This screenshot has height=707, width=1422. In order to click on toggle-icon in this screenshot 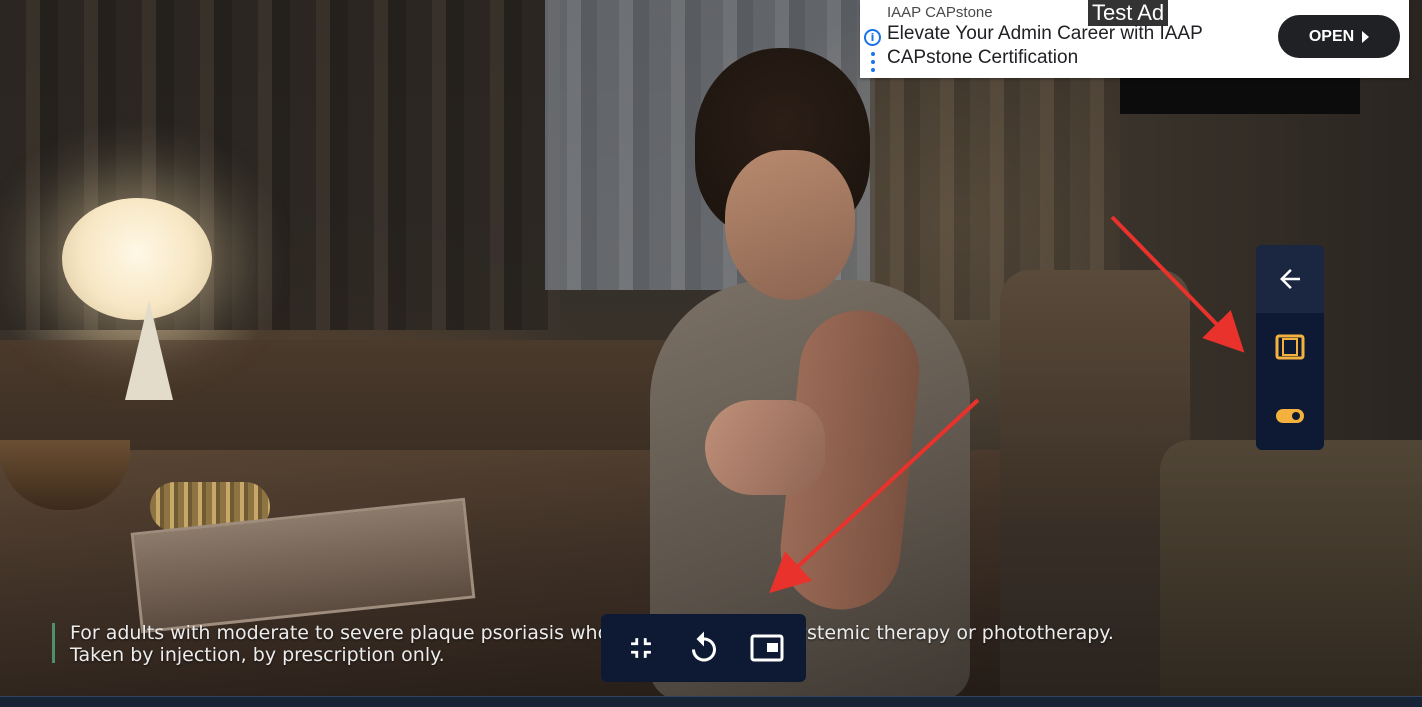, I will do `click(1290, 415)`.